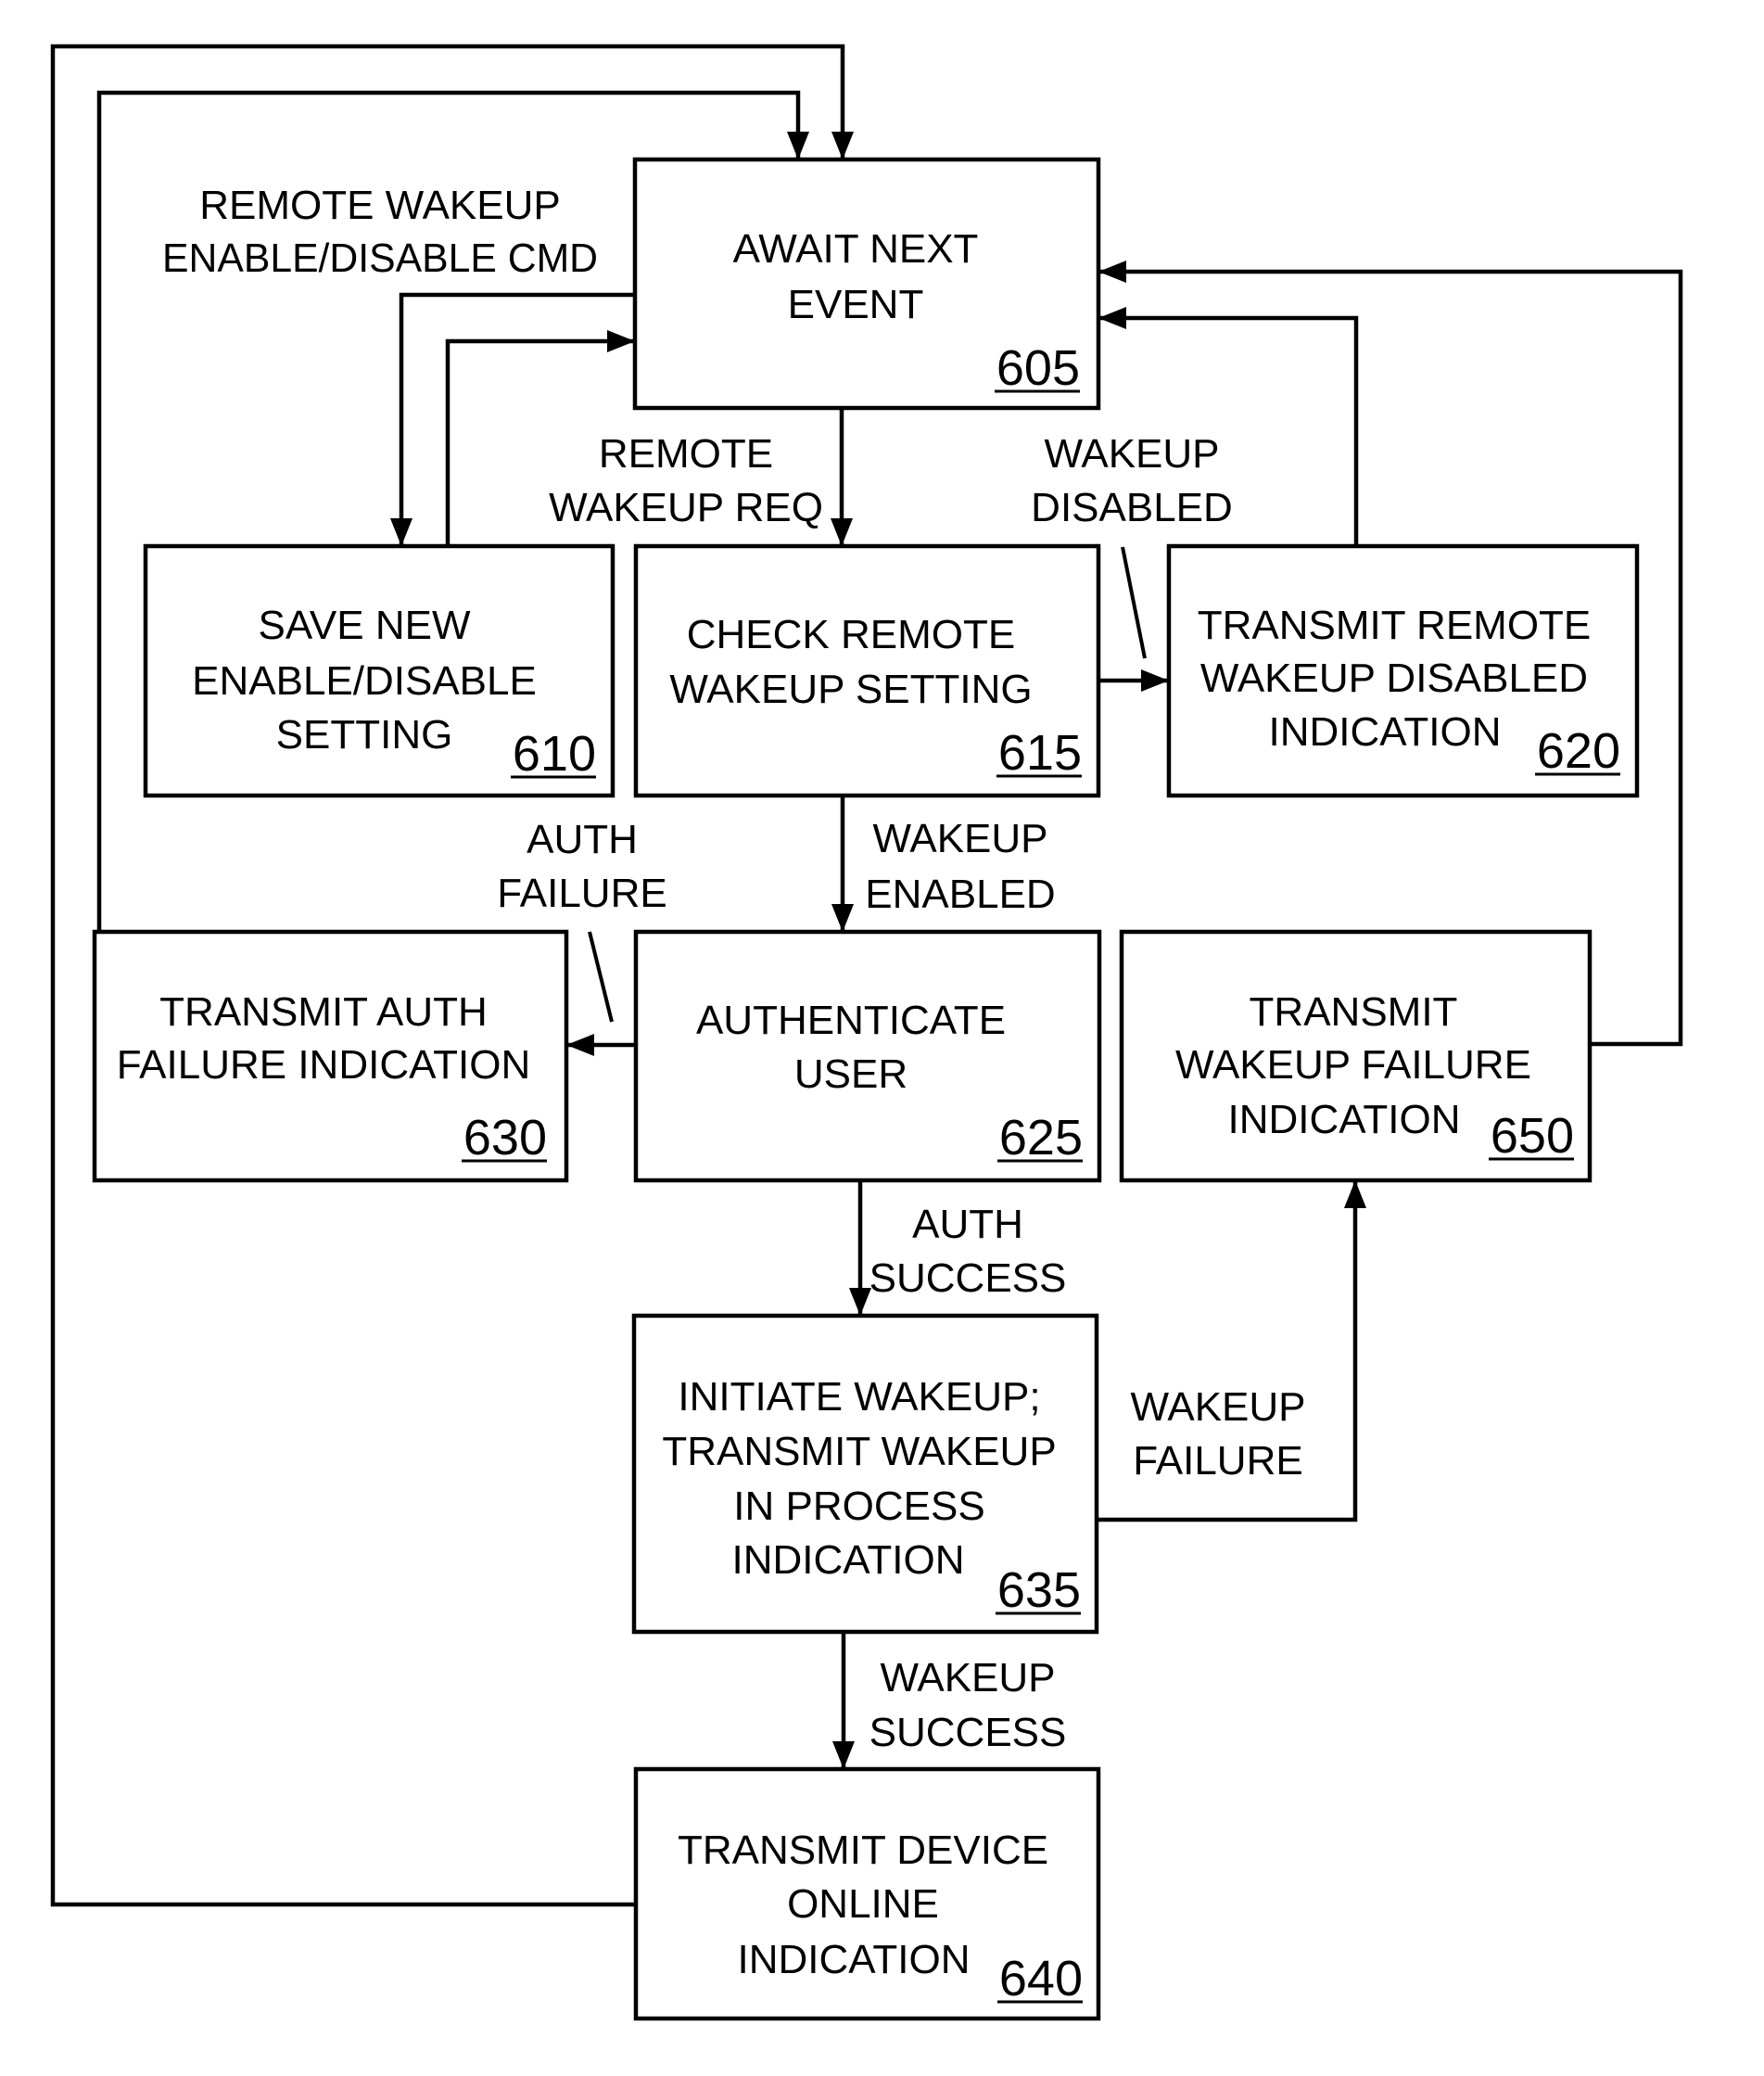 This screenshot has width=1764, height=2076. I want to click on node-text-line: TRANSMIT REMOTE, so click(1395, 625).